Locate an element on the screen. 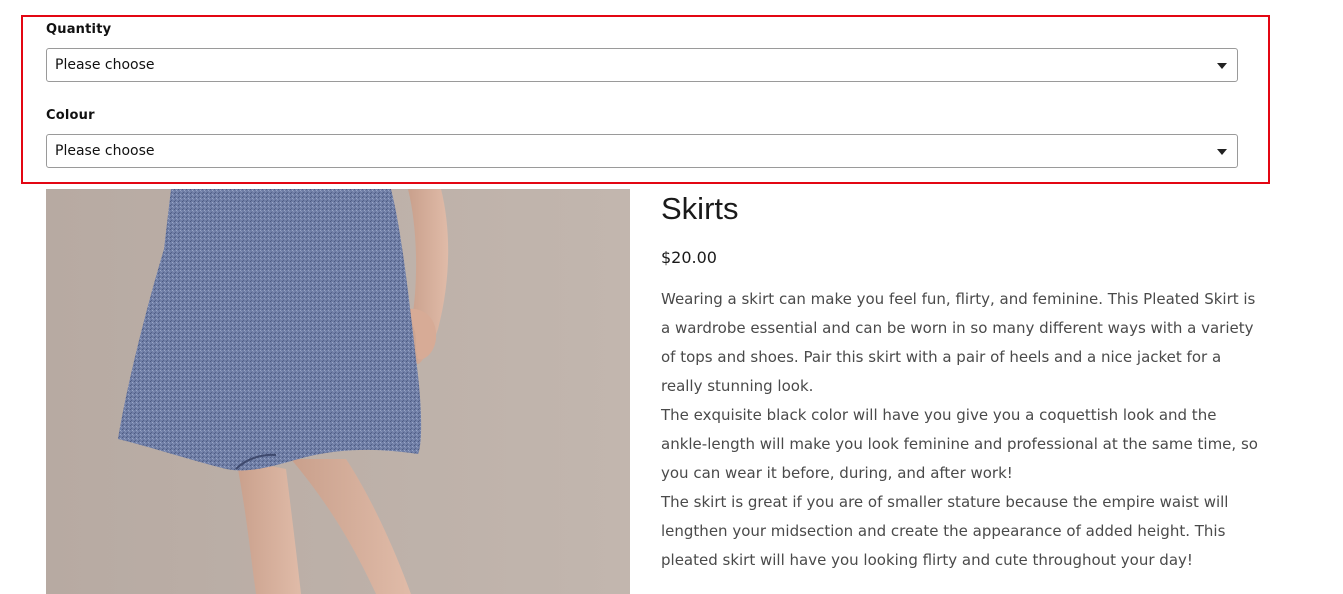  product-title: Skirts is located at coordinates (700, 208).